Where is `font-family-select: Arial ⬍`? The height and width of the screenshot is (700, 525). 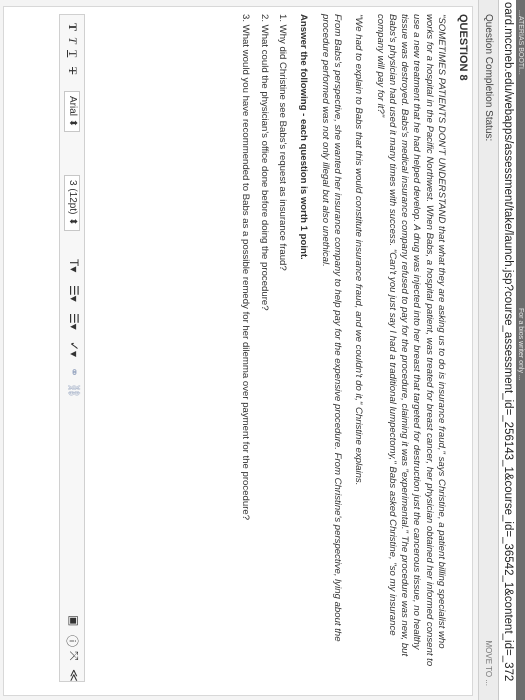
font-family-select: Arial ⬍ is located at coordinates (72, 112).